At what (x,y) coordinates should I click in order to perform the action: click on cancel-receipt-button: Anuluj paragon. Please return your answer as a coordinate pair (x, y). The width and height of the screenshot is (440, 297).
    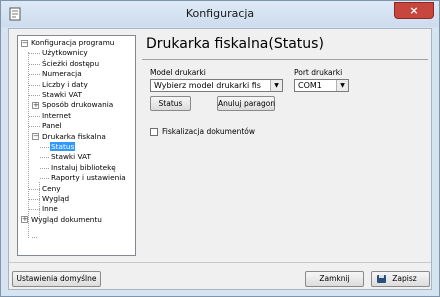
    Looking at the image, I should click on (246, 103).